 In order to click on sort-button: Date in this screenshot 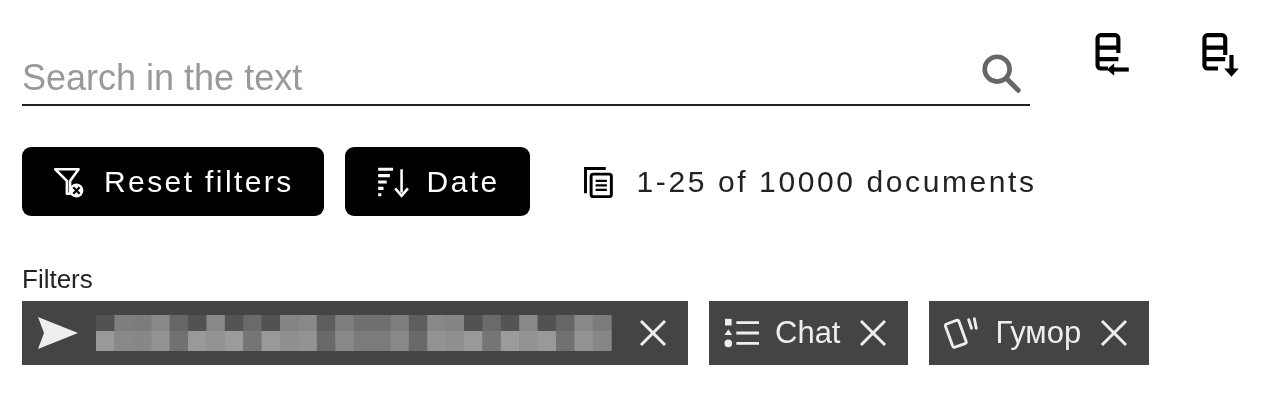, I will do `click(437, 181)`.